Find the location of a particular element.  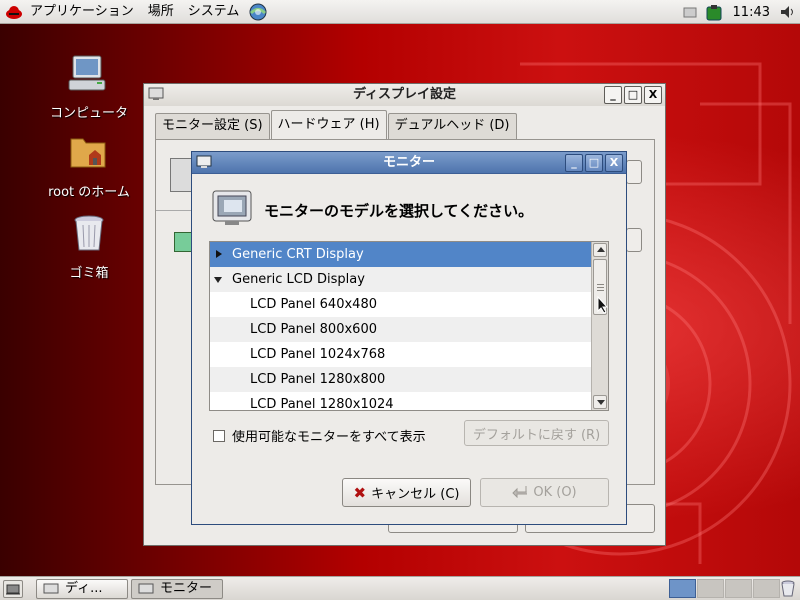

button-label: キャンセル (C) is located at coordinates (415, 494).